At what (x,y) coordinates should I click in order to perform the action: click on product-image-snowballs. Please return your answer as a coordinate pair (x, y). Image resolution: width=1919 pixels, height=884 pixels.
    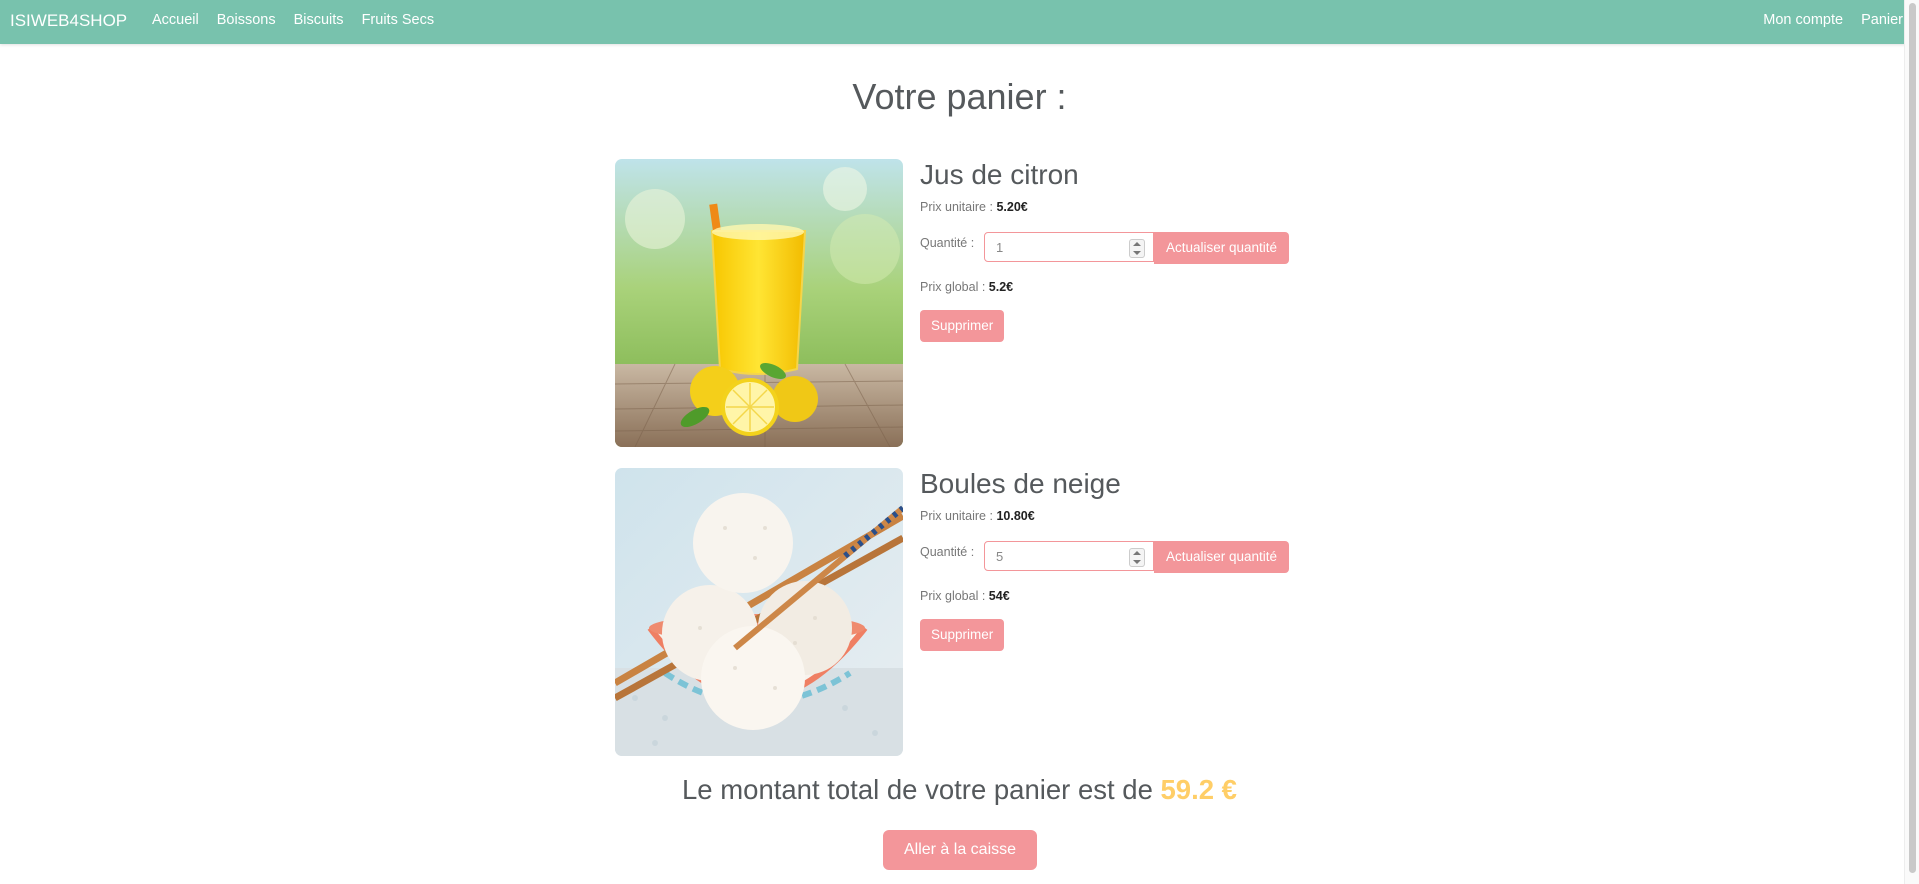
    Looking at the image, I should click on (759, 612).